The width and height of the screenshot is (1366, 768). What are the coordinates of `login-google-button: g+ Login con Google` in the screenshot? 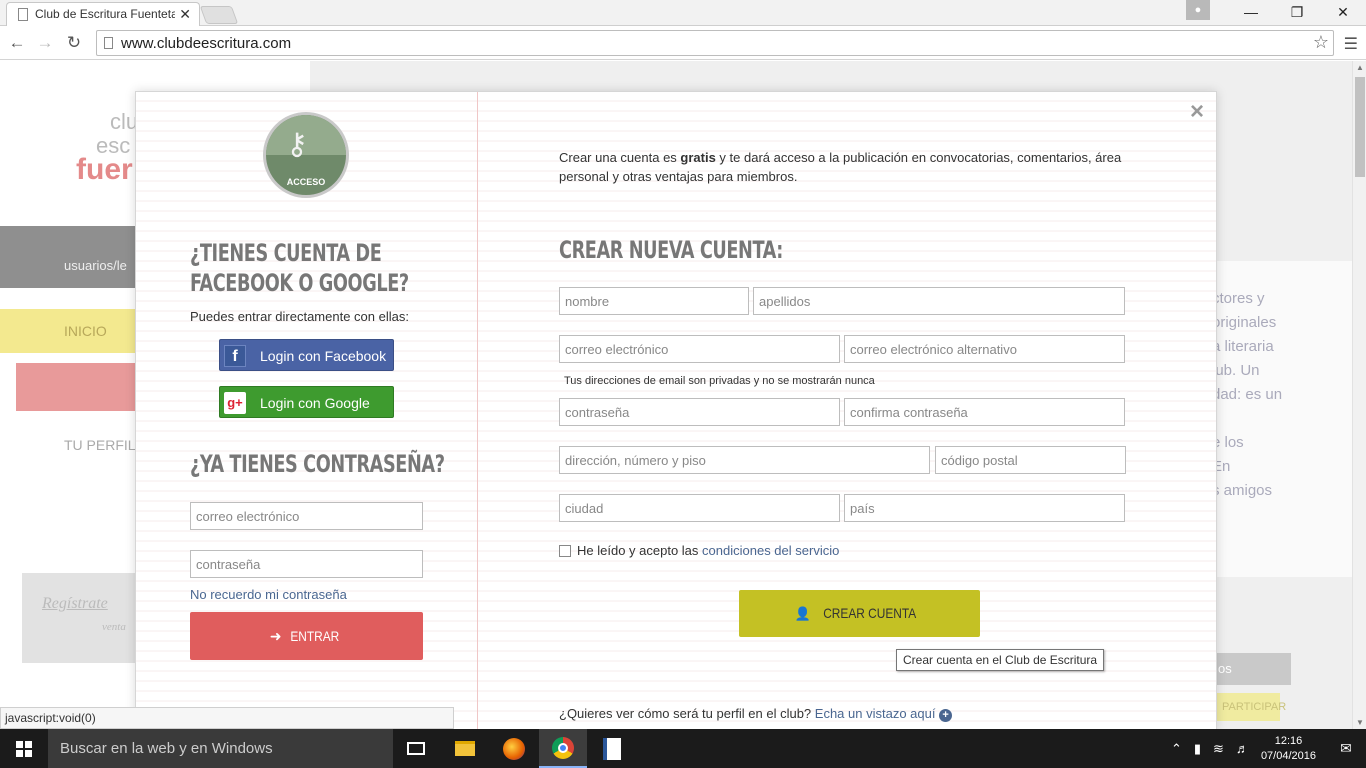 It's located at (306, 402).